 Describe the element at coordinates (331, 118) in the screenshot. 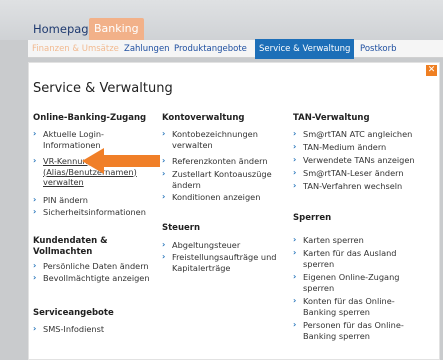

I see `section-tan-title: TAN-Verwaltung` at that location.